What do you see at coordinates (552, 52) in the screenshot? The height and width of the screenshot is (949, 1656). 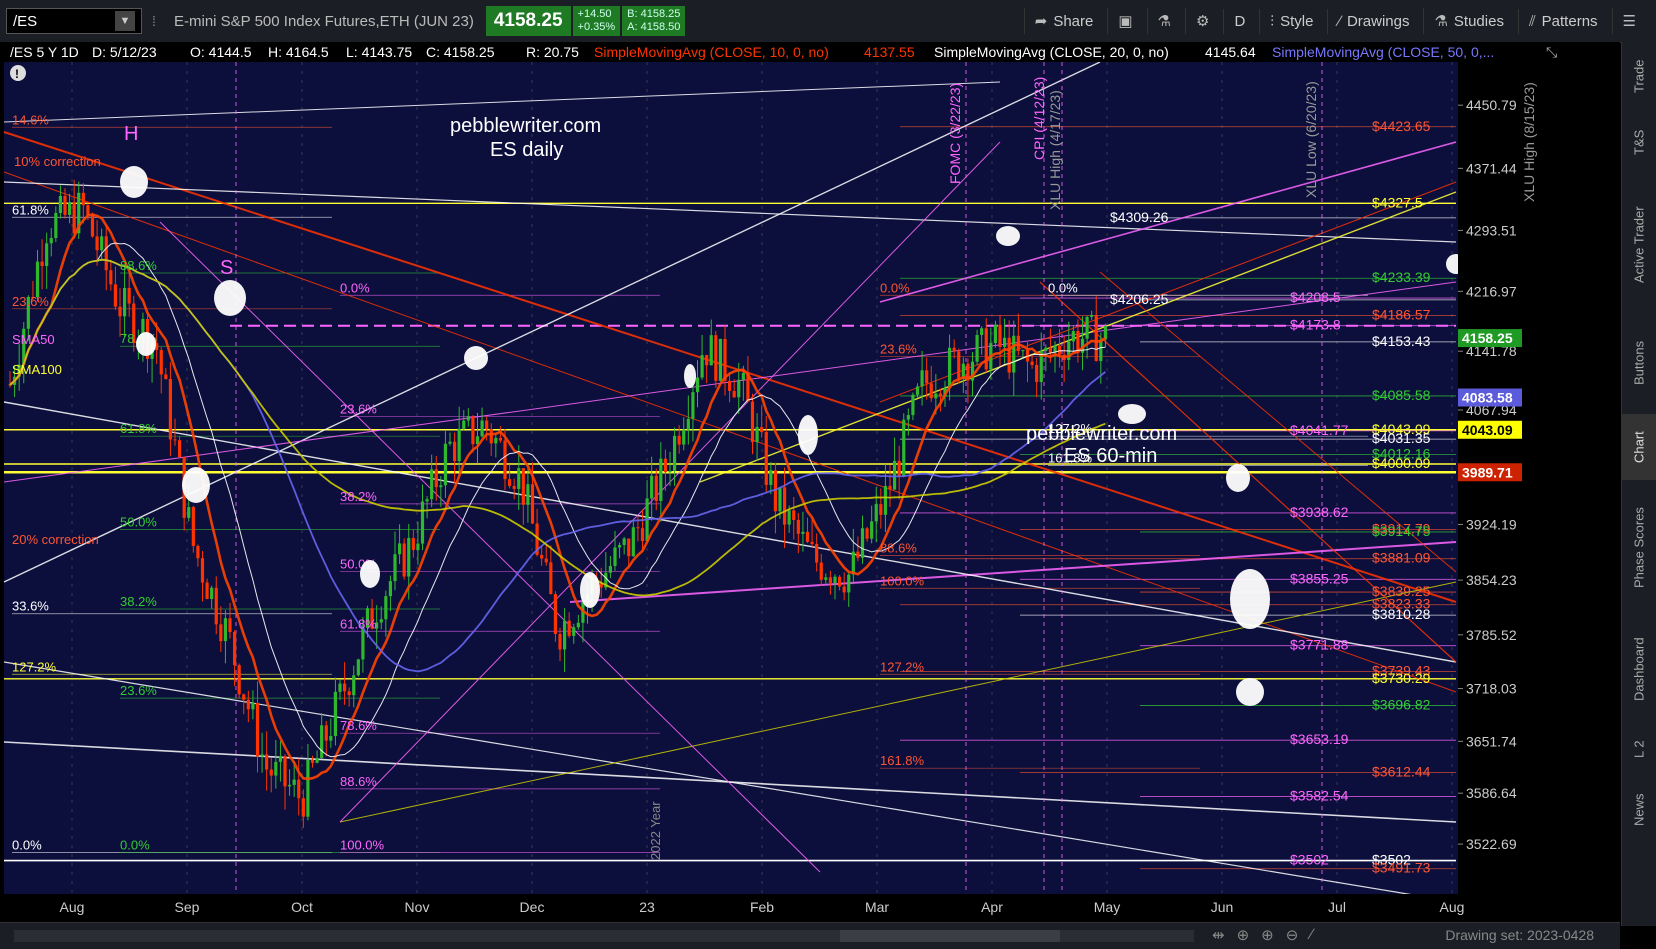 I see `header-range: R: 20.75` at bounding box center [552, 52].